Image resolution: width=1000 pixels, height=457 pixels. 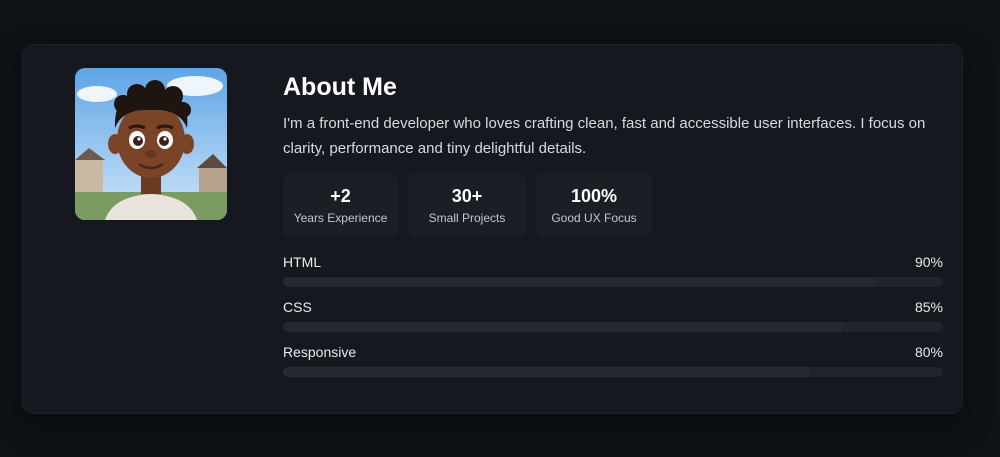 I want to click on stat-years-experience: +2 Years Experience, so click(x=340, y=205).